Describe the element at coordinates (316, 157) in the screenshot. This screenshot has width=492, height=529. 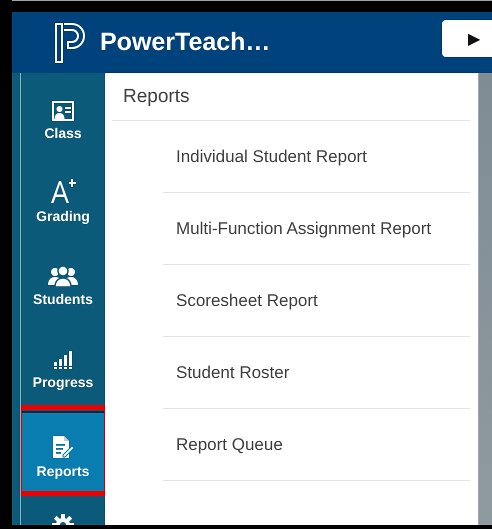
I see `report-link: Individual Student Report` at that location.